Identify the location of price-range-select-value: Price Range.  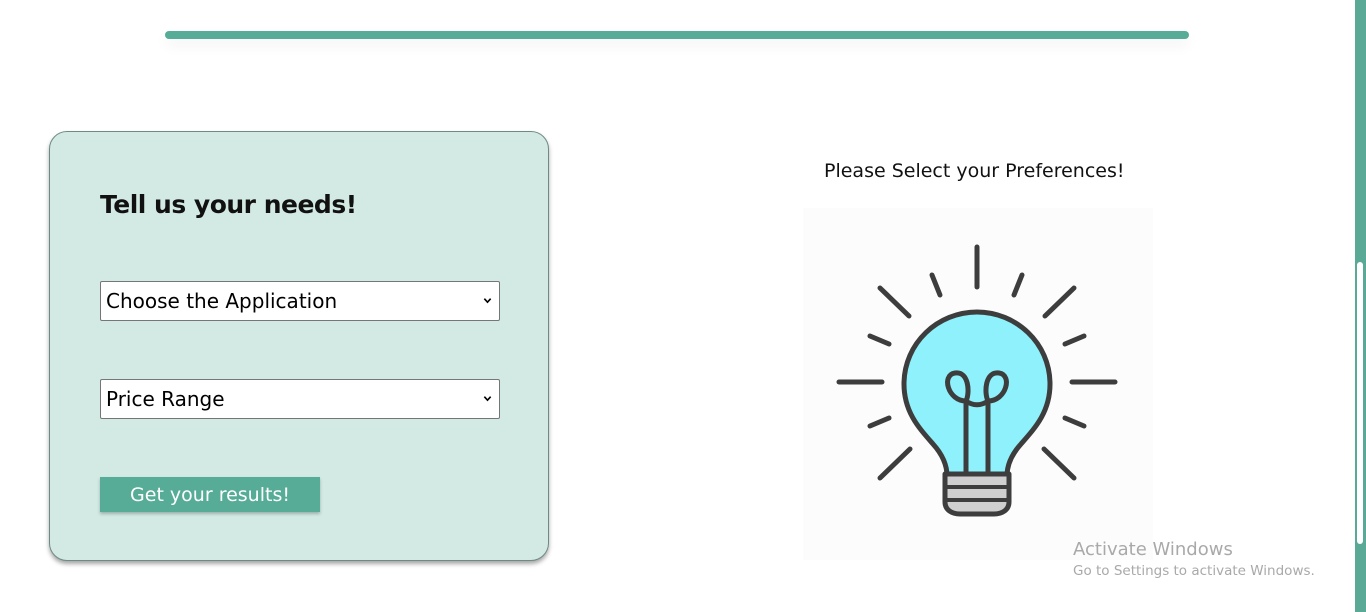
(165, 399).